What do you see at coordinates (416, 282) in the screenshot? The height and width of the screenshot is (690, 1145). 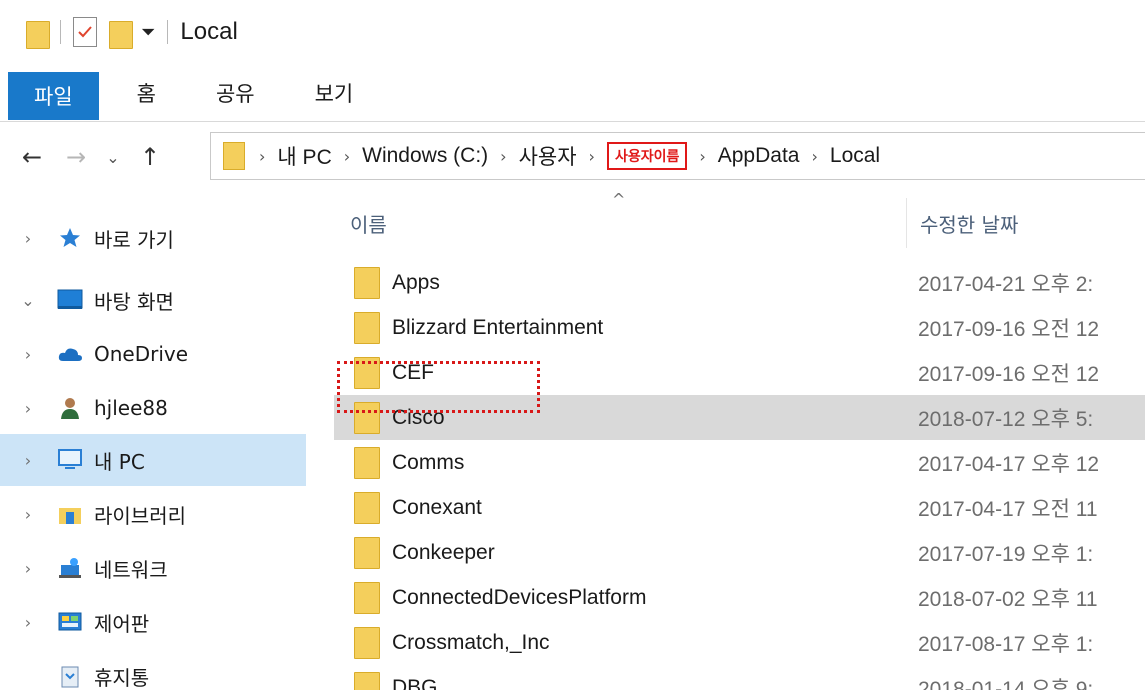 I see `file-name: Apps` at bounding box center [416, 282].